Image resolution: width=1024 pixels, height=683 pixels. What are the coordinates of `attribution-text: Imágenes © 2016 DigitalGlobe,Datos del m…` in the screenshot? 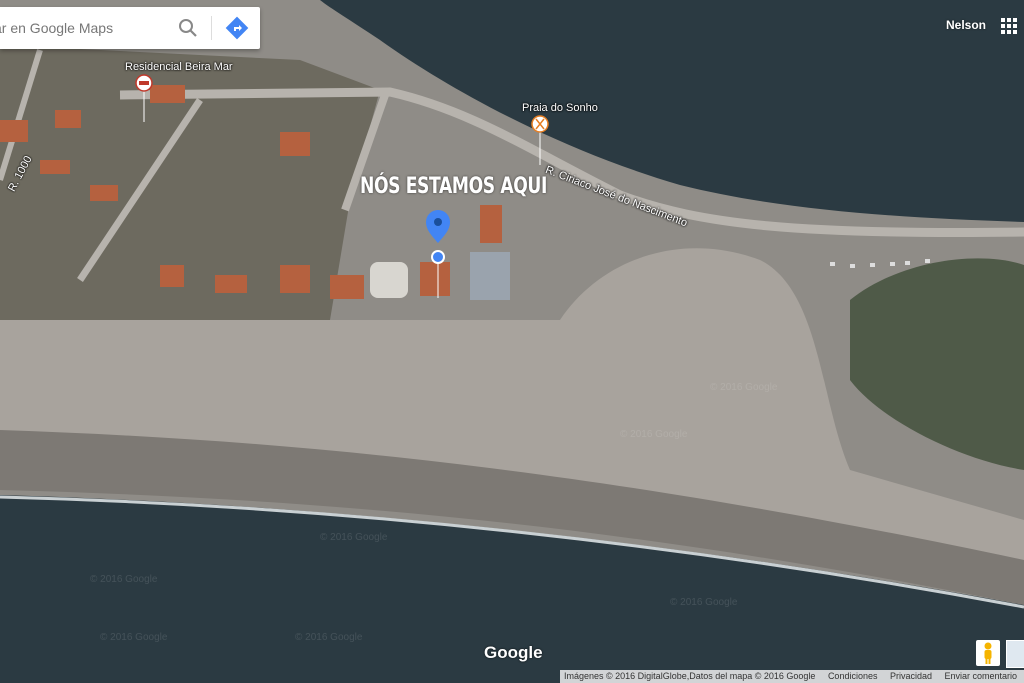 It's located at (690, 676).